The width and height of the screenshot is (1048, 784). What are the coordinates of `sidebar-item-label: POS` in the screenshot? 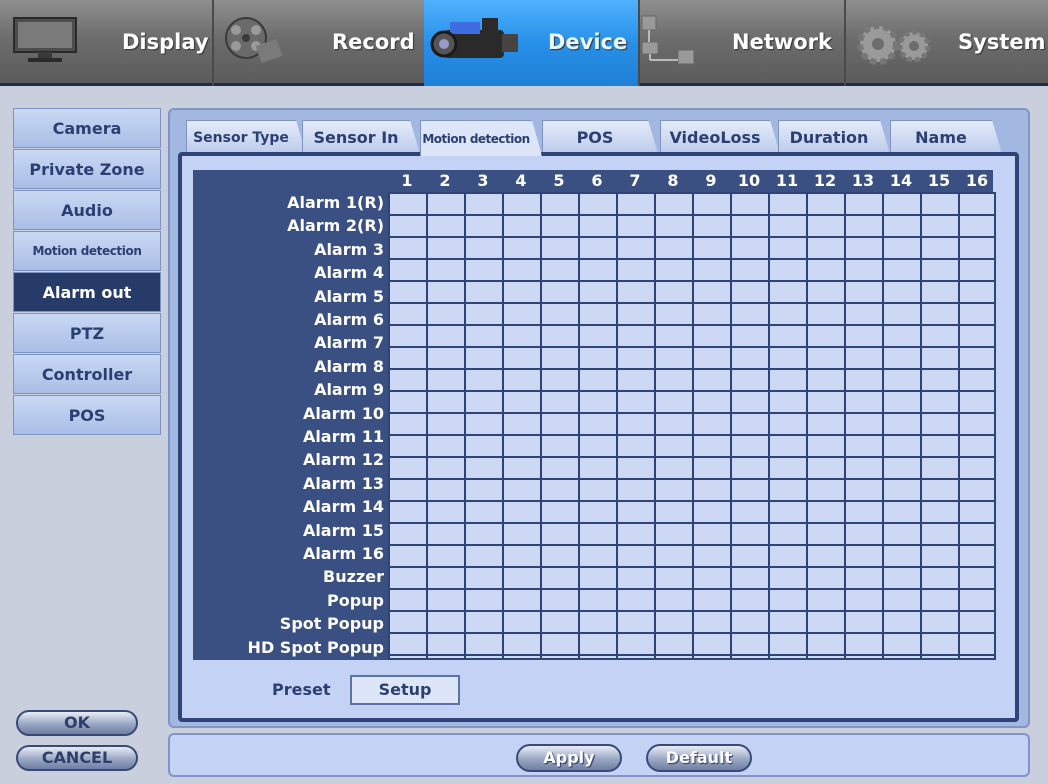 It's located at (87, 415).